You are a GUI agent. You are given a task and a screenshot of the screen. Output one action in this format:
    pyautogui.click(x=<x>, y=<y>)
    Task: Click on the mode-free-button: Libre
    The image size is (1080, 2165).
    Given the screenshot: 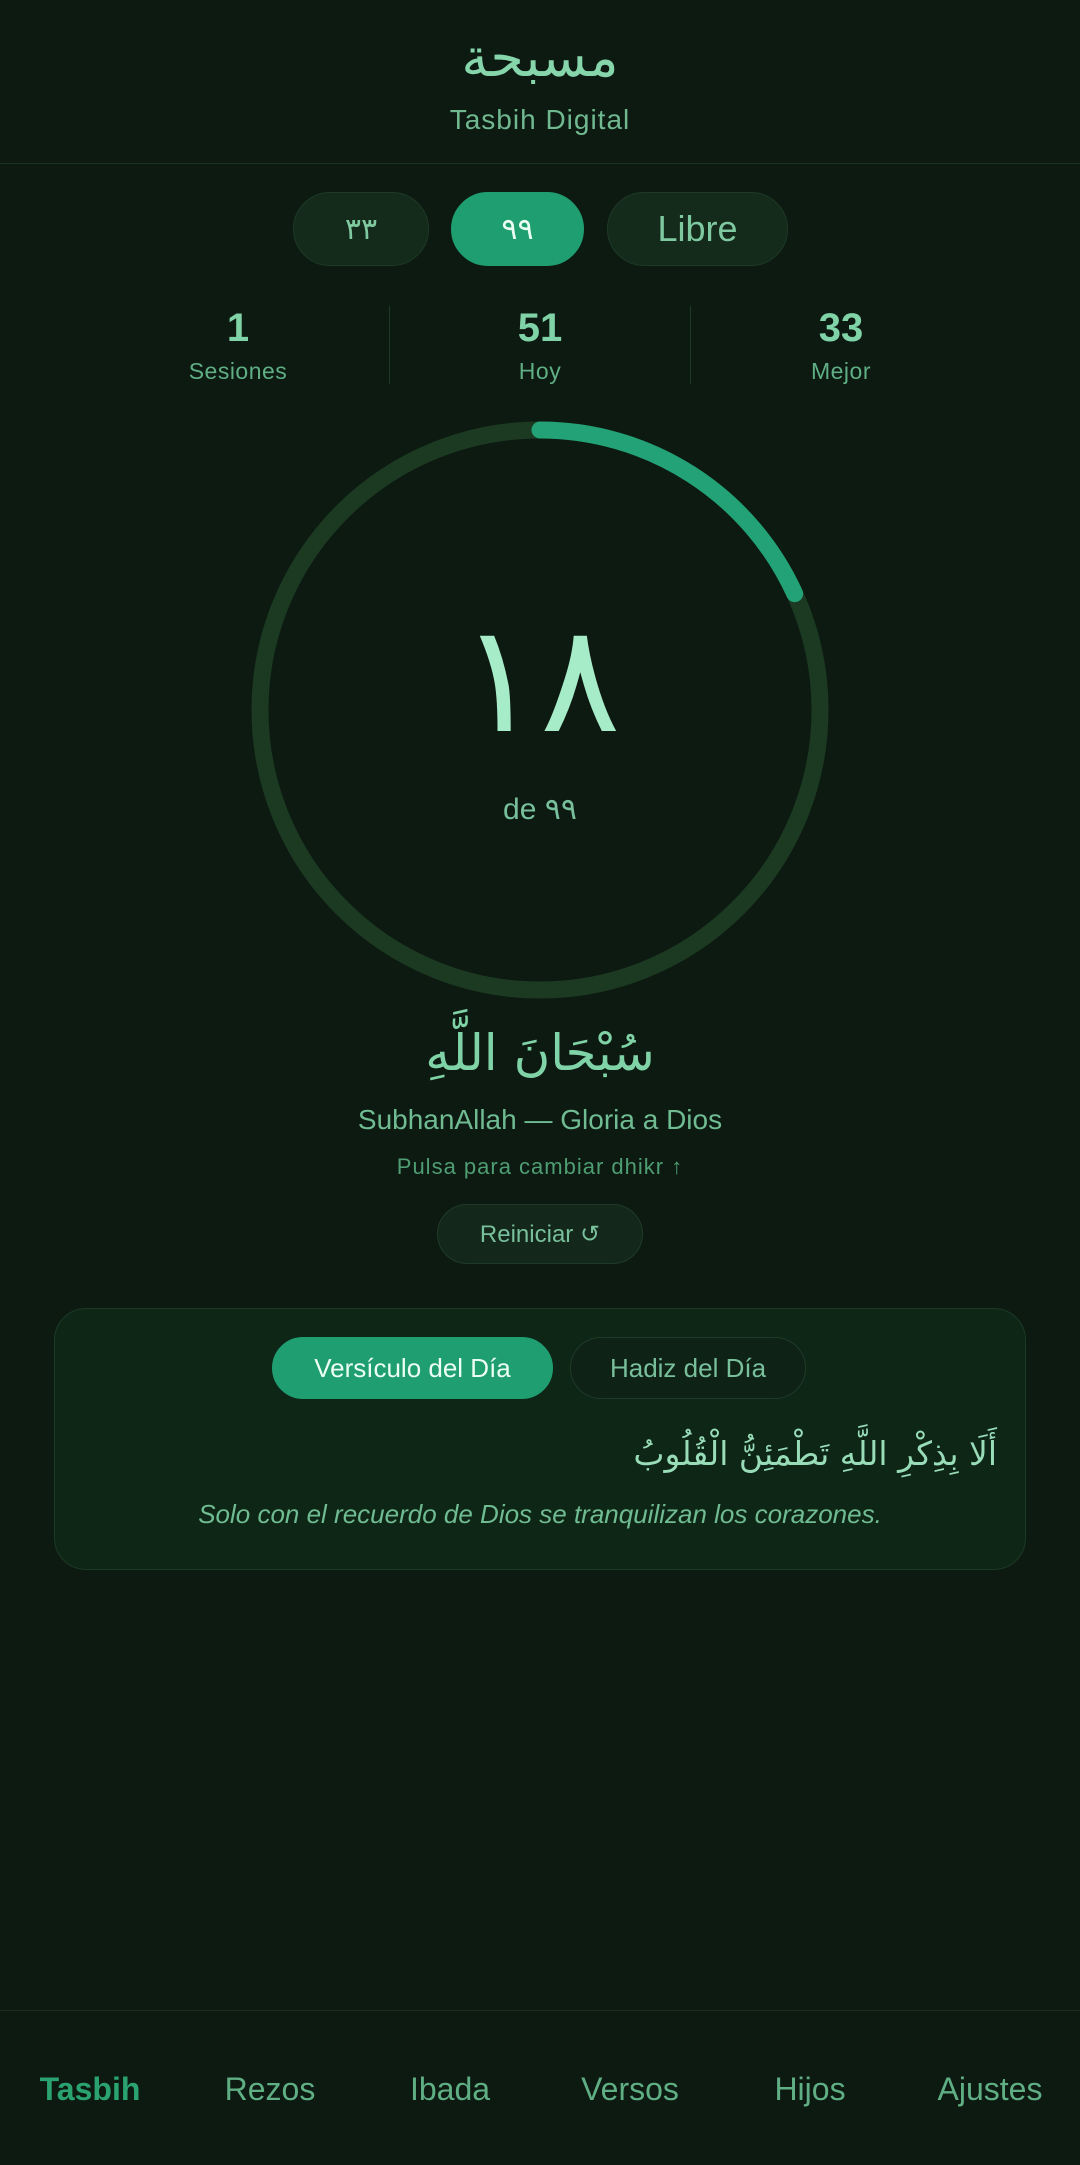 What is the action you would take?
    pyautogui.click(x=697, y=229)
    